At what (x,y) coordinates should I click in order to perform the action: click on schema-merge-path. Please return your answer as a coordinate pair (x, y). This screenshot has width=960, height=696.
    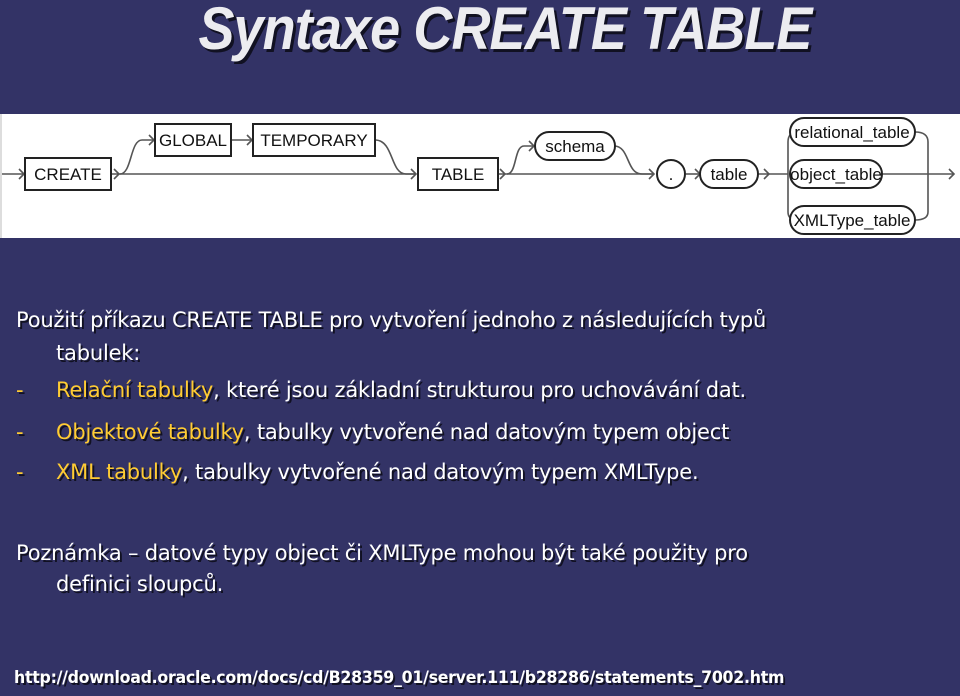
    Looking at the image, I should click on (633, 160).